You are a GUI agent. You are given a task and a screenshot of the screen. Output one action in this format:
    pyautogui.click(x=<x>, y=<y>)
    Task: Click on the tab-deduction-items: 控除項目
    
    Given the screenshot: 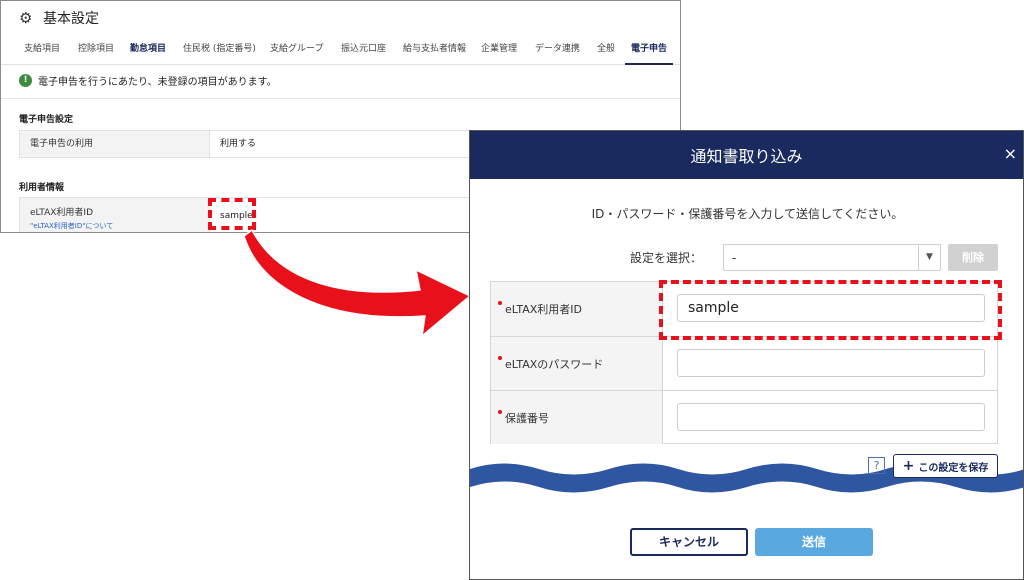 What is the action you would take?
    pyautogui.click(x=96, y=50)
    